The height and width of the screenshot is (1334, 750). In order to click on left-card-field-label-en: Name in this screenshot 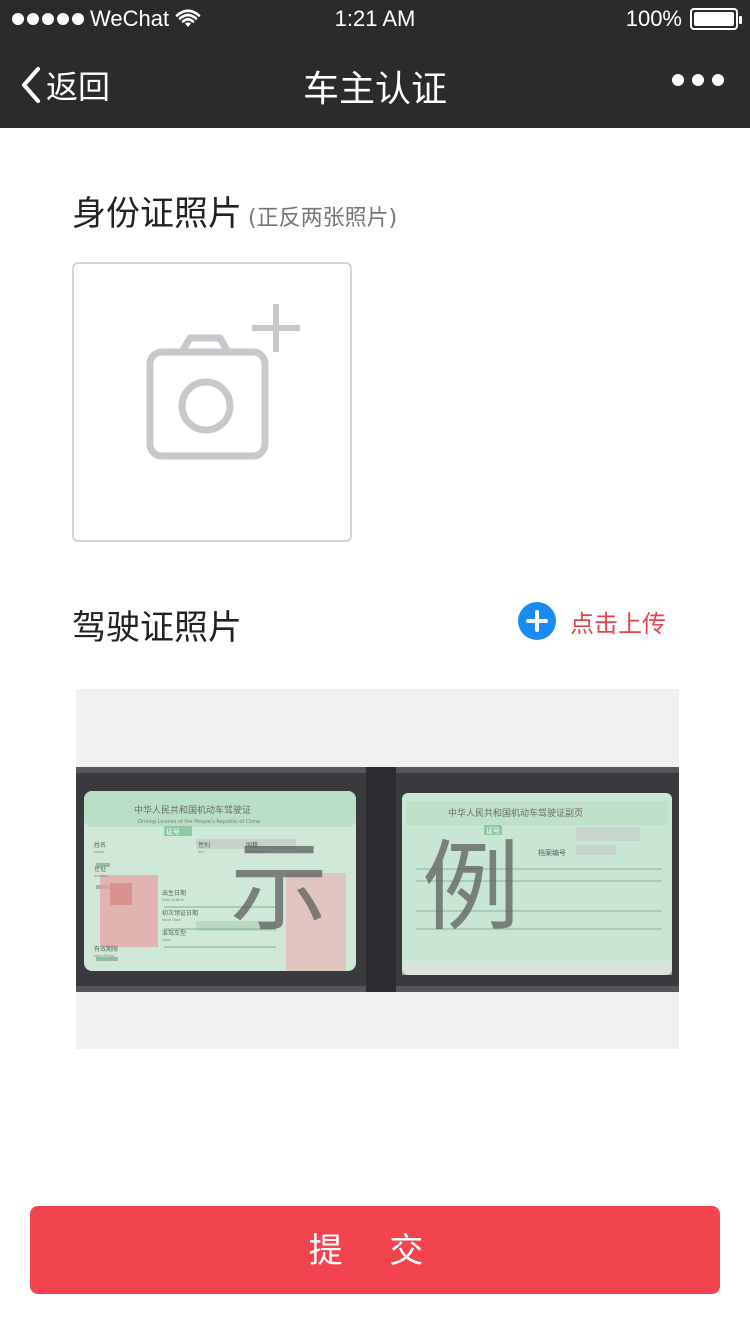, I will do `click(99, 852)`.